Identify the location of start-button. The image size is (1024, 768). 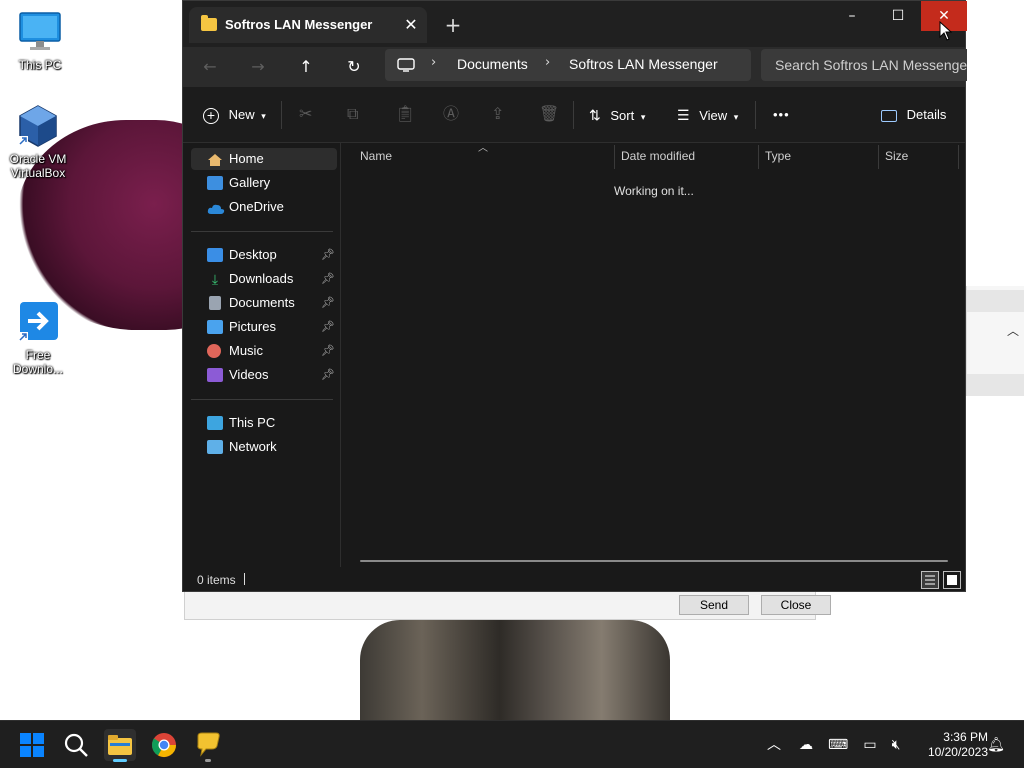
(32, 745).